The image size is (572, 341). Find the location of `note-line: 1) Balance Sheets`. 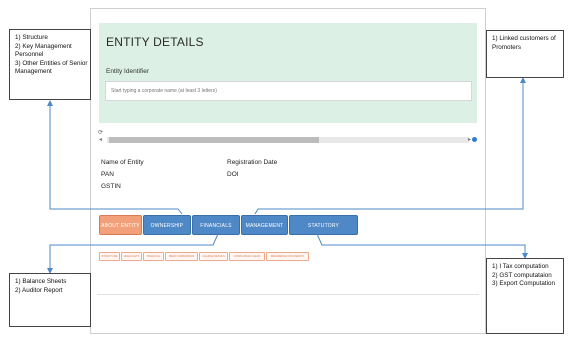

note-line: 1) Balance Sheets is located at coordinates (41, 281).